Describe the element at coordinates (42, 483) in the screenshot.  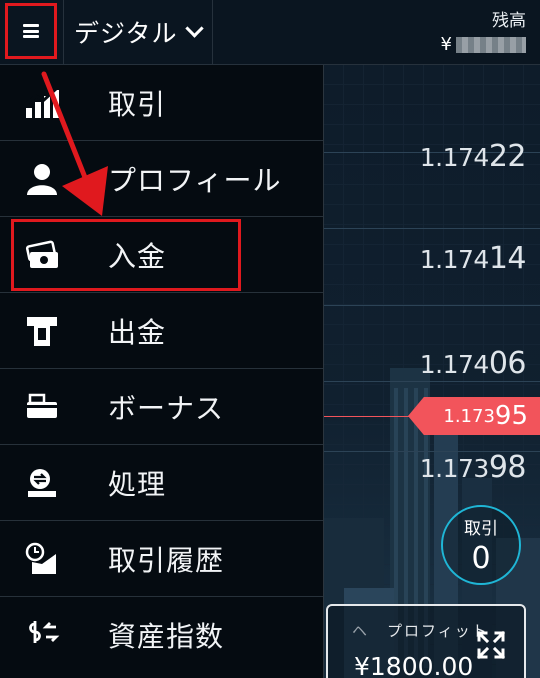
I see `transactions-icon` at that location.